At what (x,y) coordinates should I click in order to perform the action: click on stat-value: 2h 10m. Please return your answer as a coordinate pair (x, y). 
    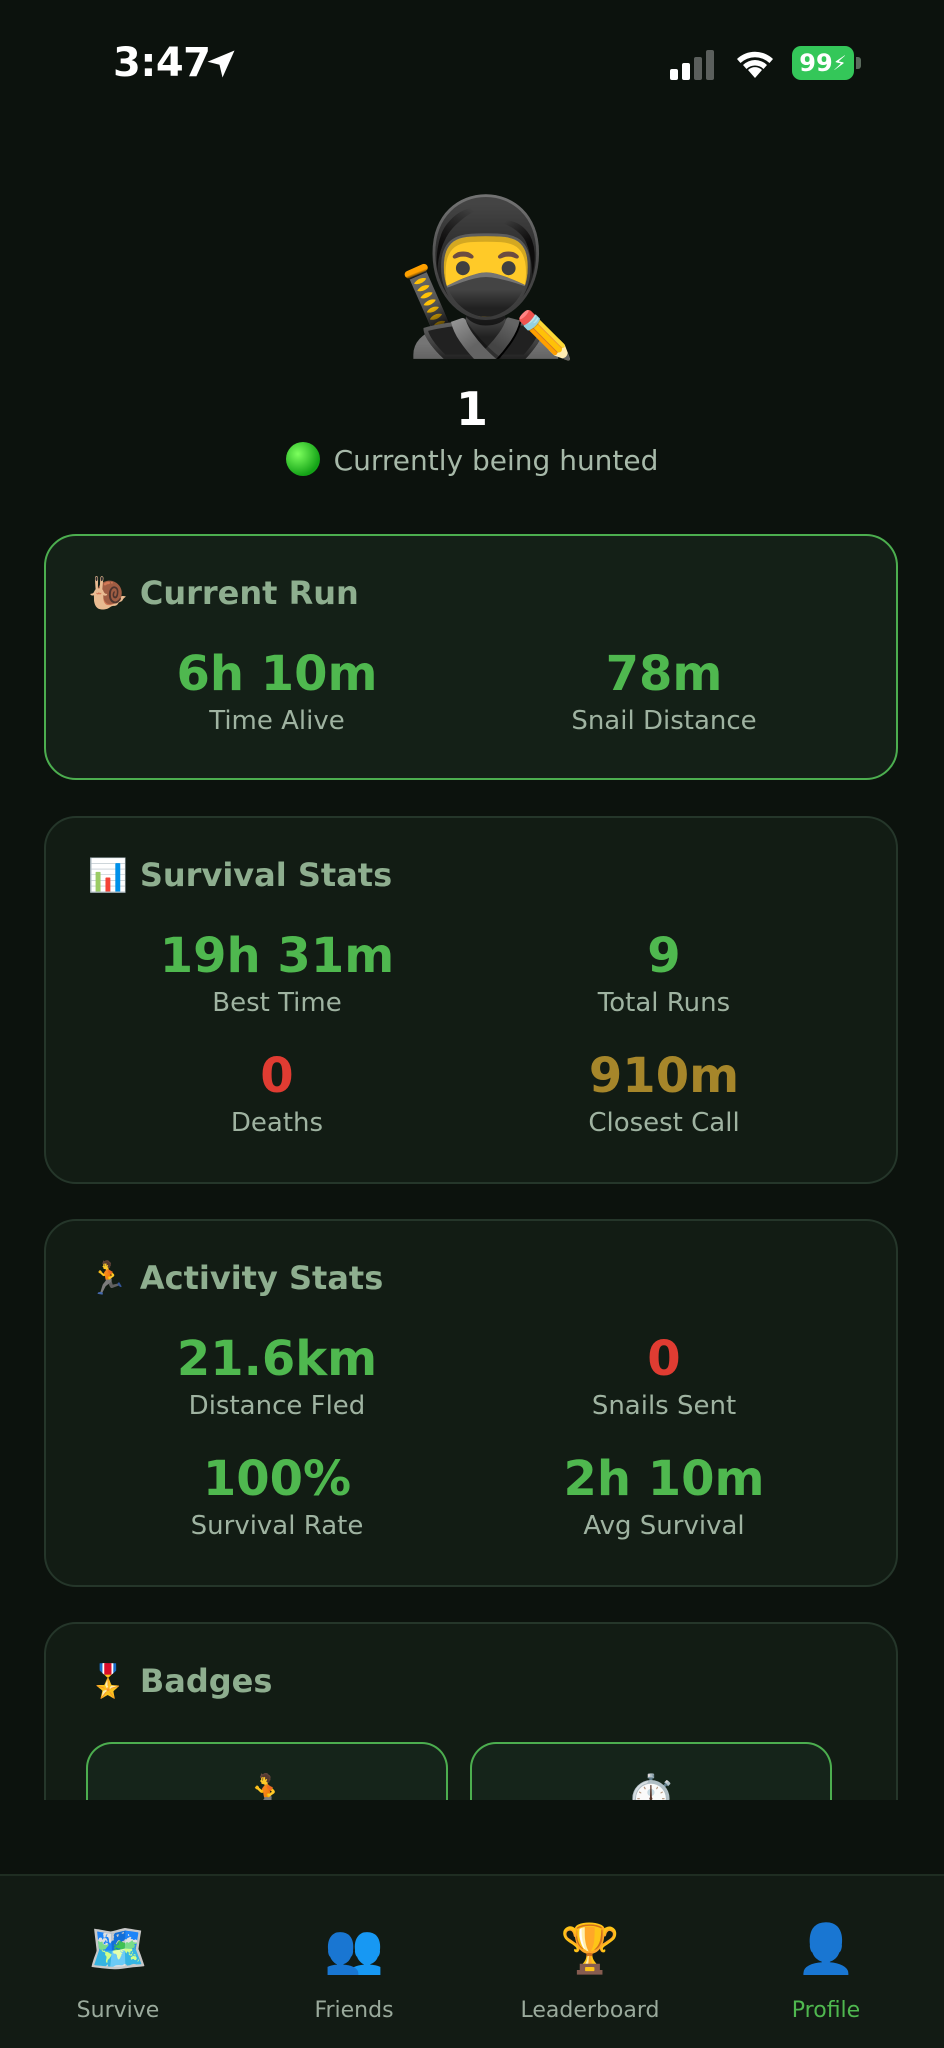
    Looking at the image, I should click on (664, 1479).